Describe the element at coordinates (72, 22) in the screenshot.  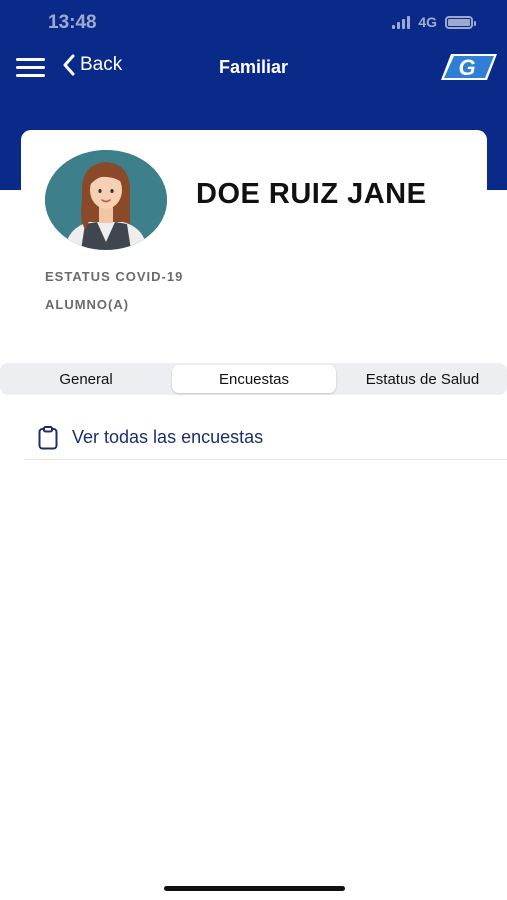
I see `status-time: 13:48` at that location.